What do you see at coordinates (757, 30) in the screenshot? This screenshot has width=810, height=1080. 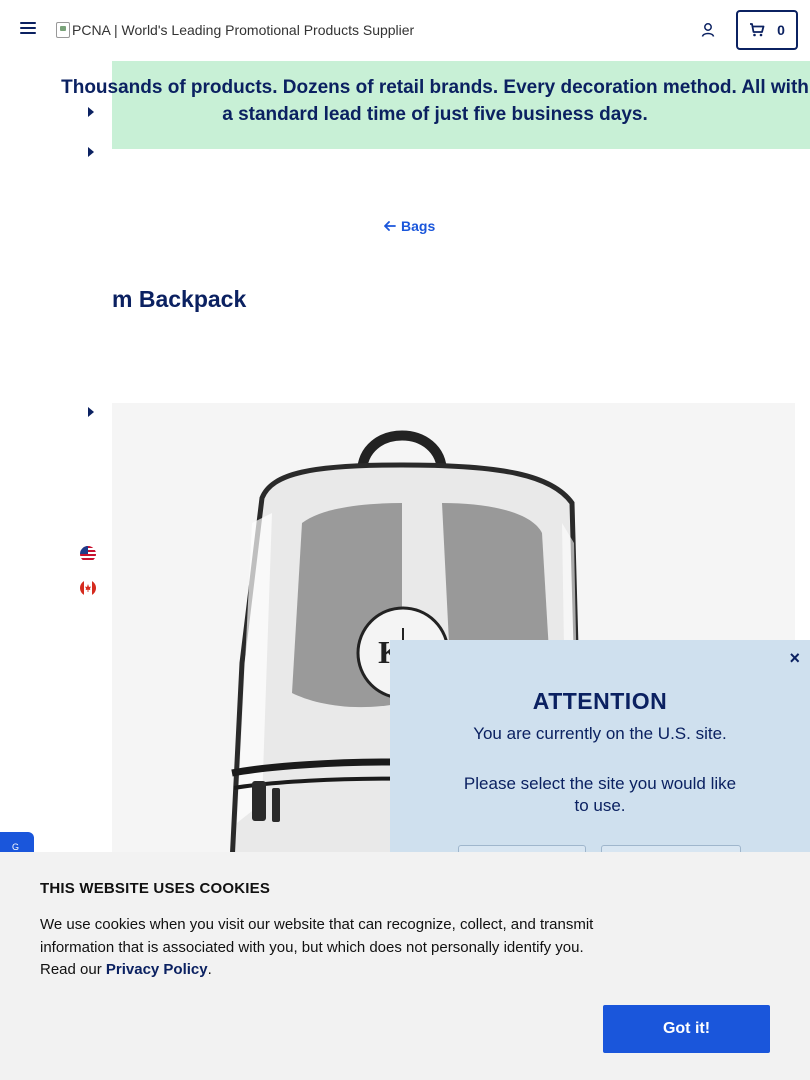 I see `cart-icon` at bounding box center [757, 30].